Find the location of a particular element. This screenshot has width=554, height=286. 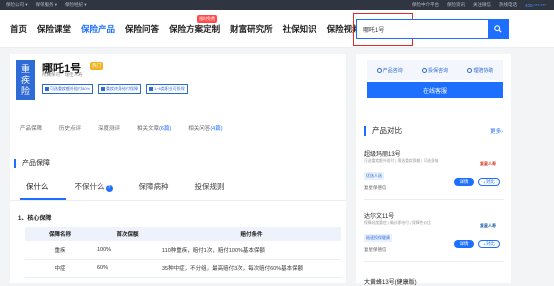

consult-claim: 理赔协助 is located at coordinates (480, 70).